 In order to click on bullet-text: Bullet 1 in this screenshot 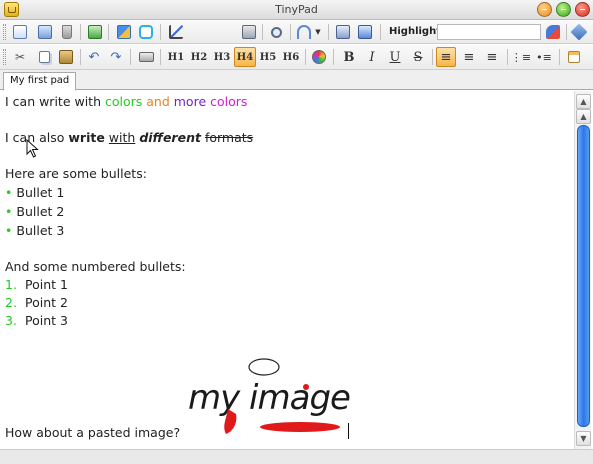, I will do `click(40, 192)`.